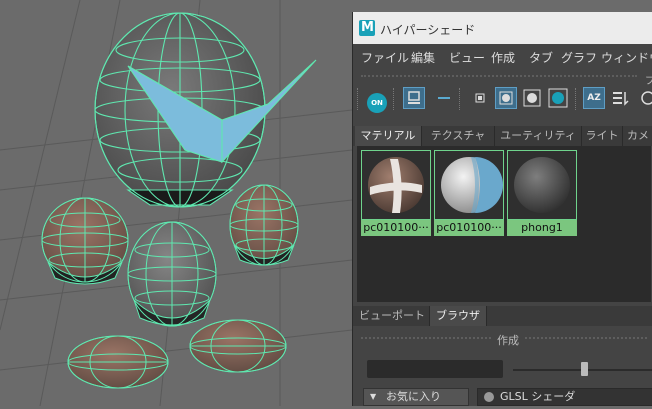  I want to click on brown-foot-right, so click(238, 346).